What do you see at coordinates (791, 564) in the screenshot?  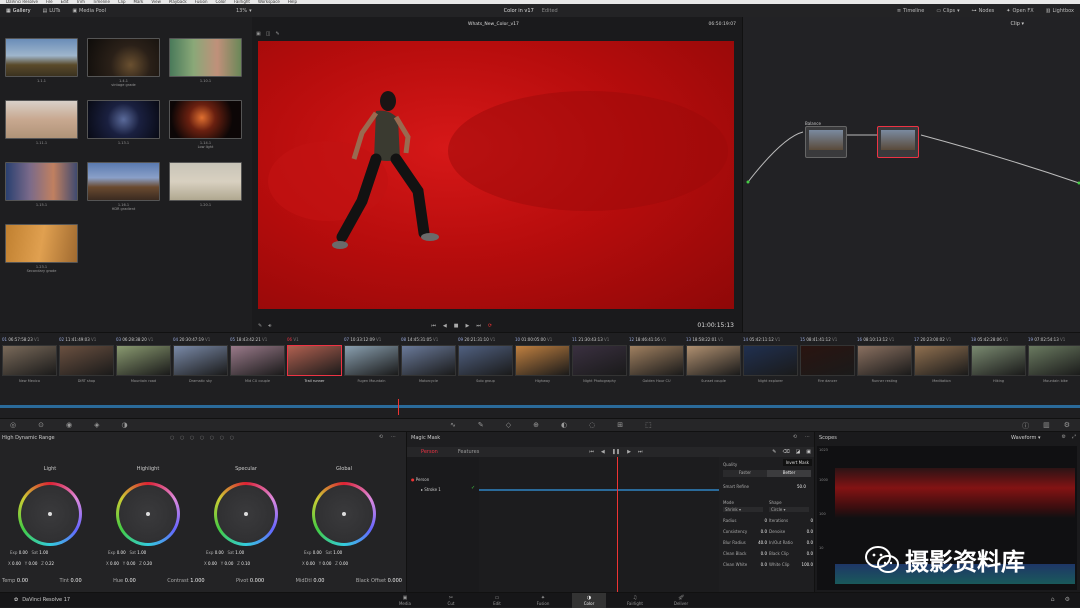 I see `mask-param: White Clip100.0` at bounding box center [791, 564].